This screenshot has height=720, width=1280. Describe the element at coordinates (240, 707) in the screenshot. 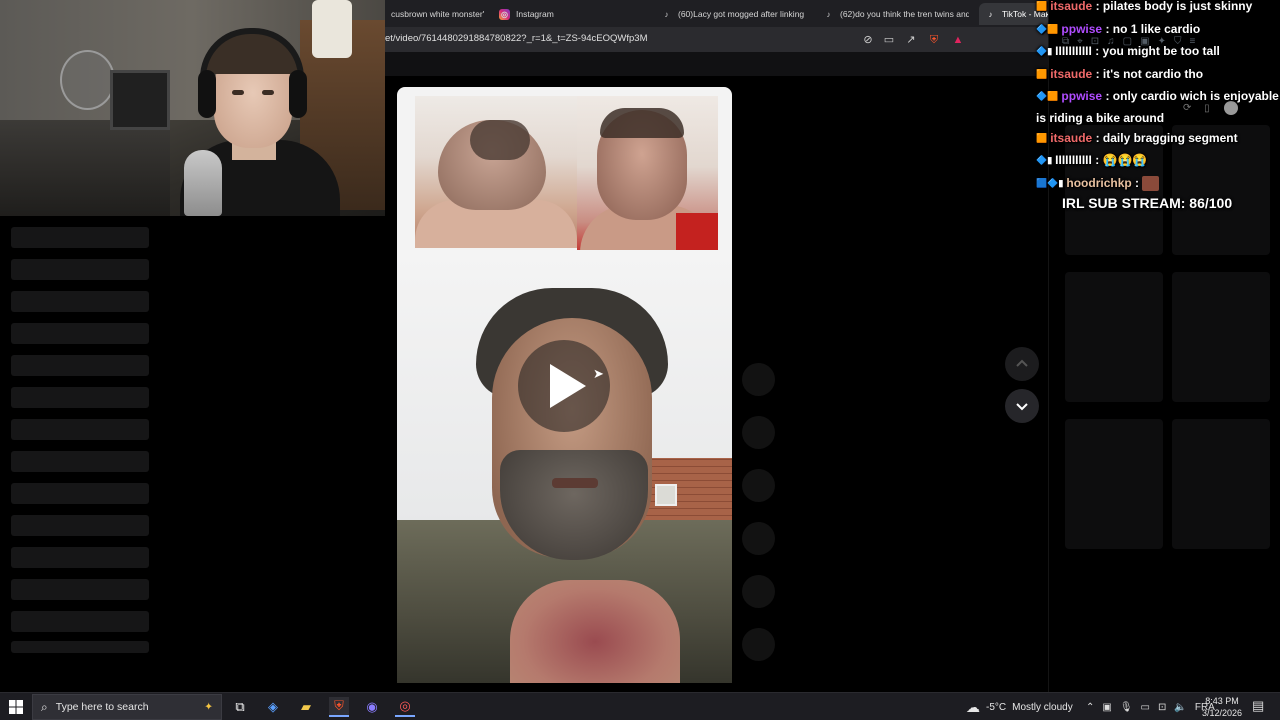

I see `task-view-icon: ⧉` at that location.